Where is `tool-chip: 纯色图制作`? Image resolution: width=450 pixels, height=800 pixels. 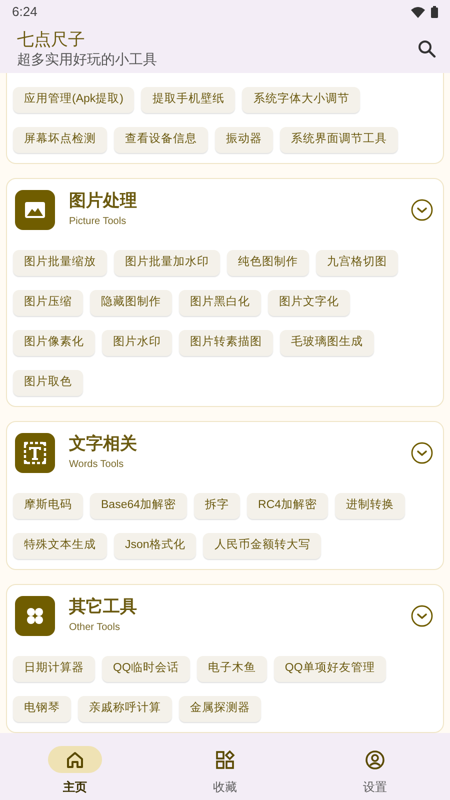 tool-chip: 纯色图制作 is located at coordinates (268, 263).